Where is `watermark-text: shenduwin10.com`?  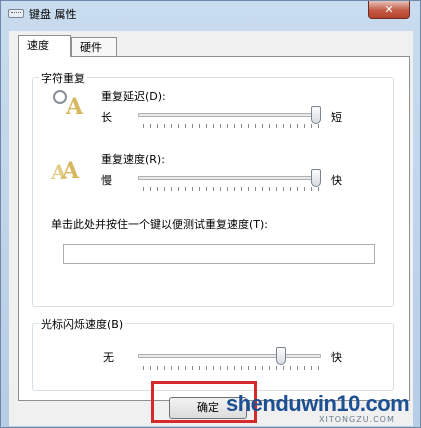
watermark-text: shenduwin10.com is located at coordinates (318, 403).